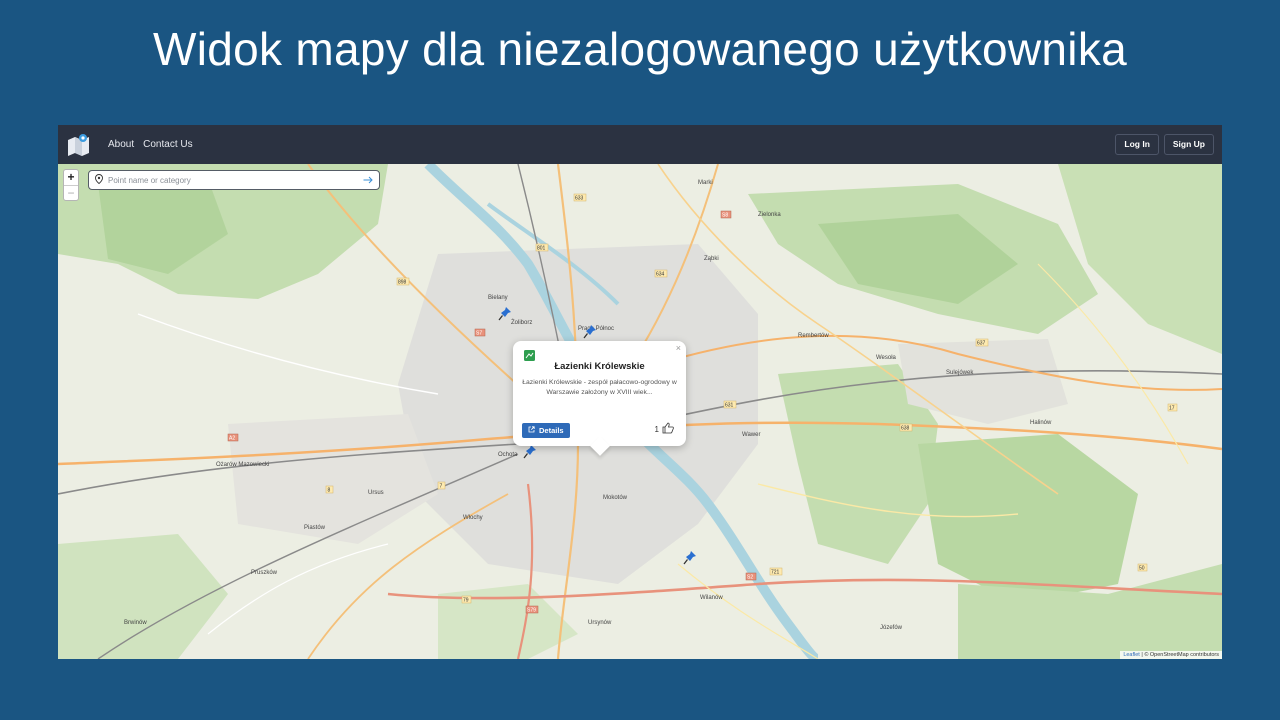 The height and width of the screenshot is (720, 1280). What do you see at coordinates (886, 358) in the screenshot?
I see `label-wesola: Wesoła` at bounding box center [886, 358].